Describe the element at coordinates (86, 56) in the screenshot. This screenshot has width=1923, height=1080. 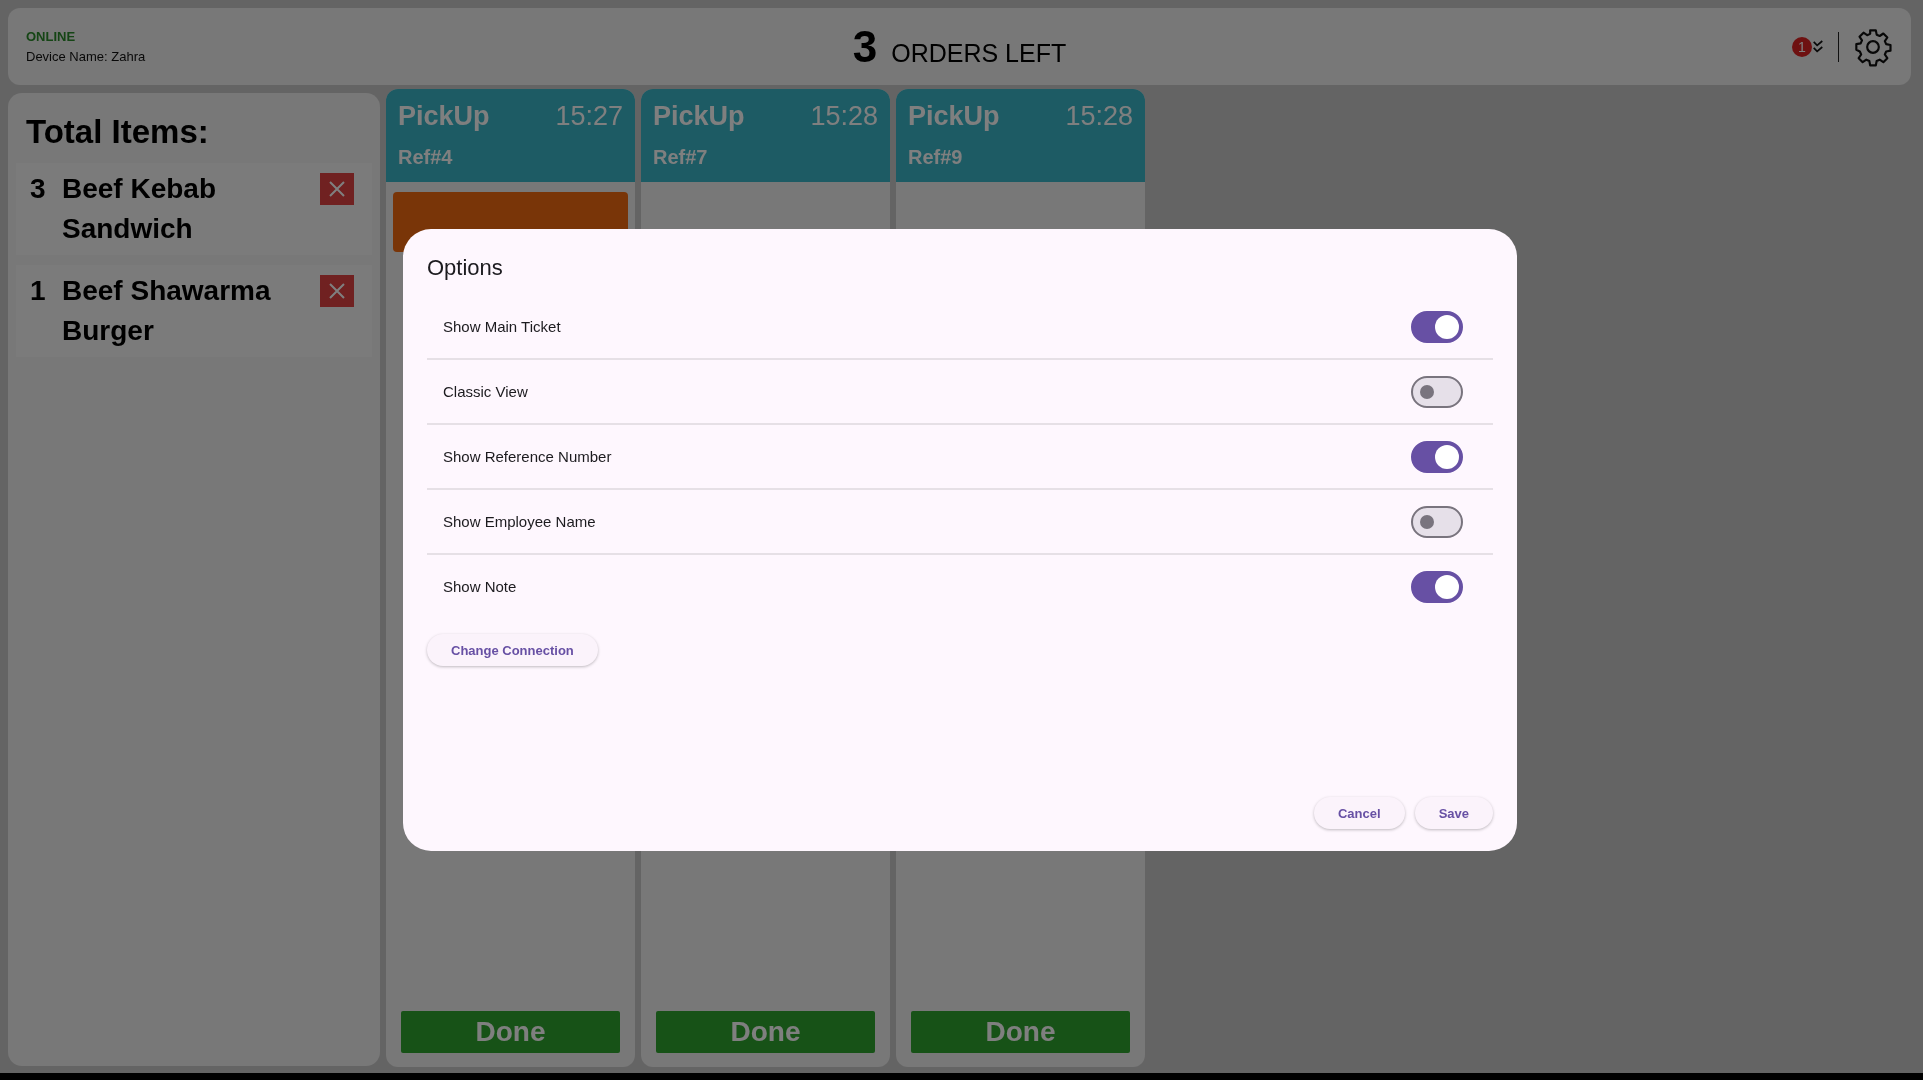
I see `device-name: Device Name: Zahra` at that location.